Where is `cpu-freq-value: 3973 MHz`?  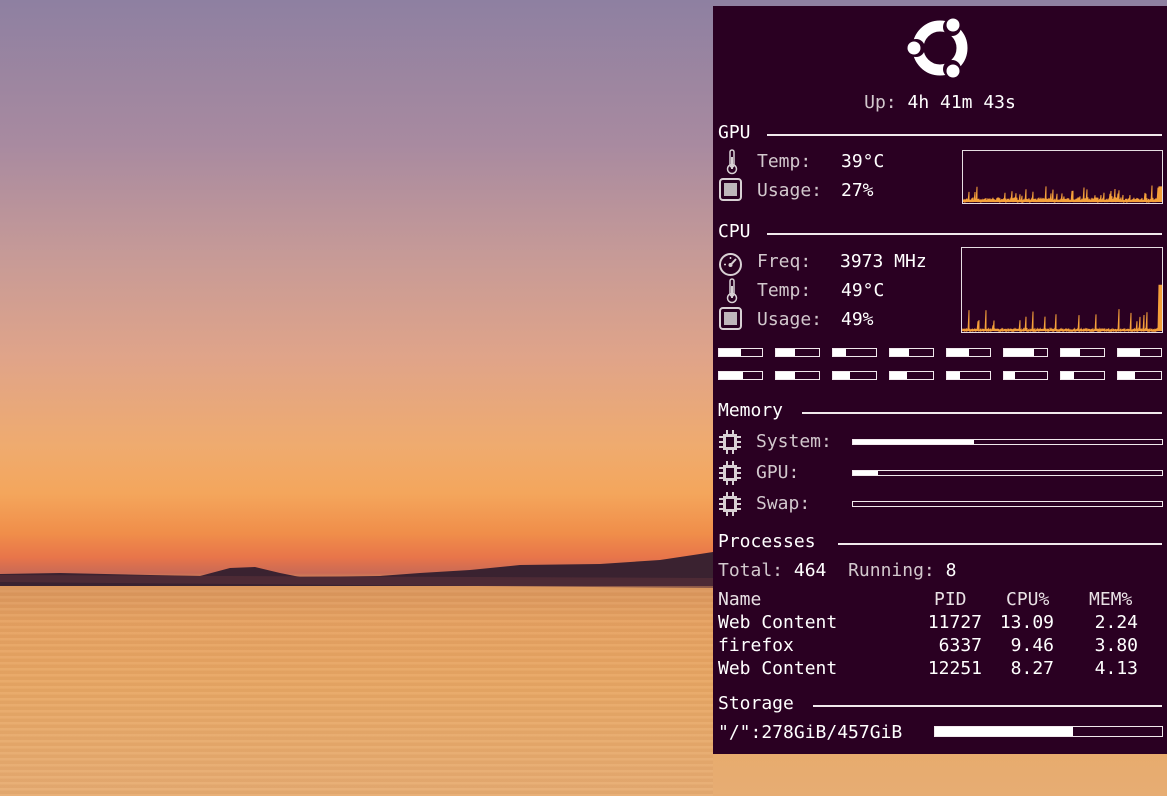 cpu-freq-value: 3973 MHz is located at coordinates (883, 261).